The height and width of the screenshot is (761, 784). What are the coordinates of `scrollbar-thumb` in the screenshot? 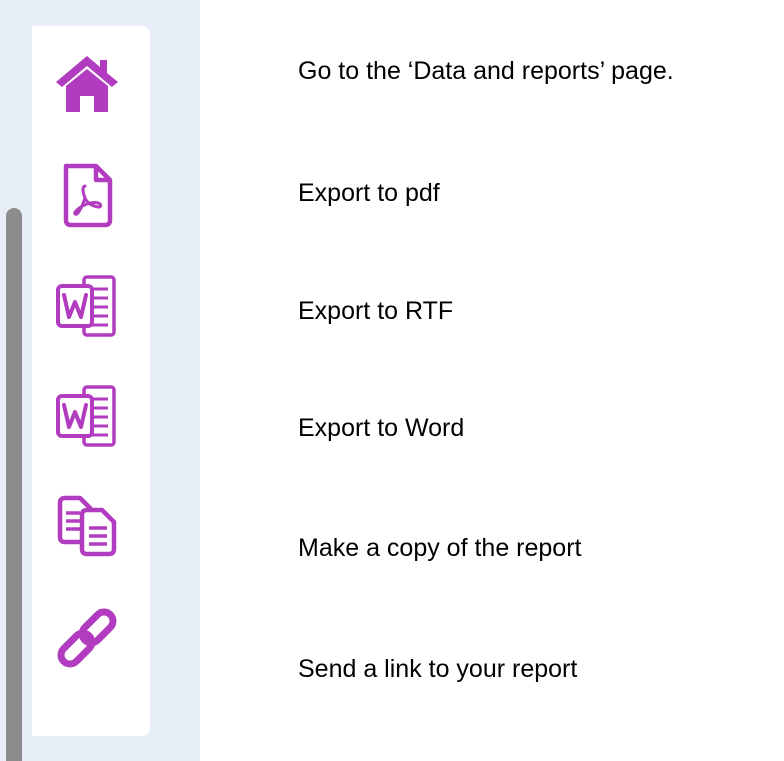 It's located at (14, 484).